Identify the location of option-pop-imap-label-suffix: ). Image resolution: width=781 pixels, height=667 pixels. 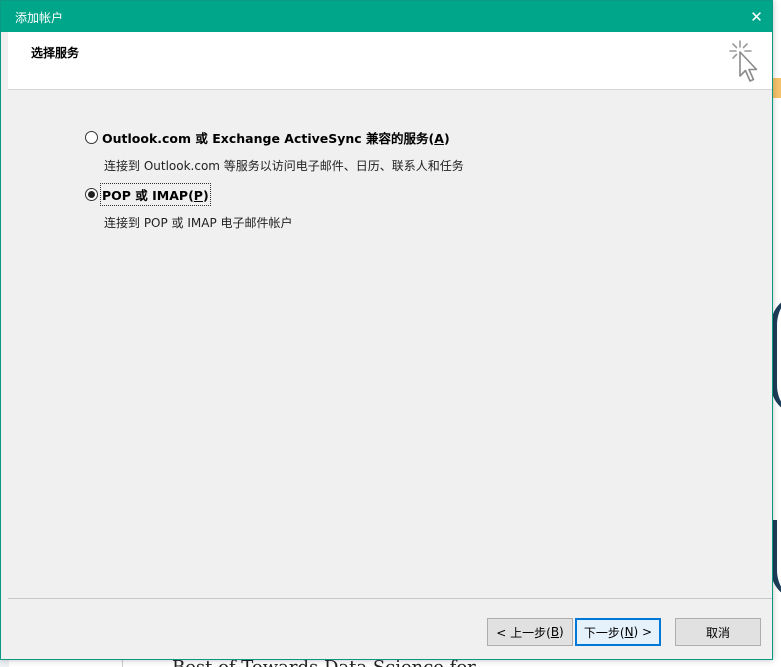
(205, 195).